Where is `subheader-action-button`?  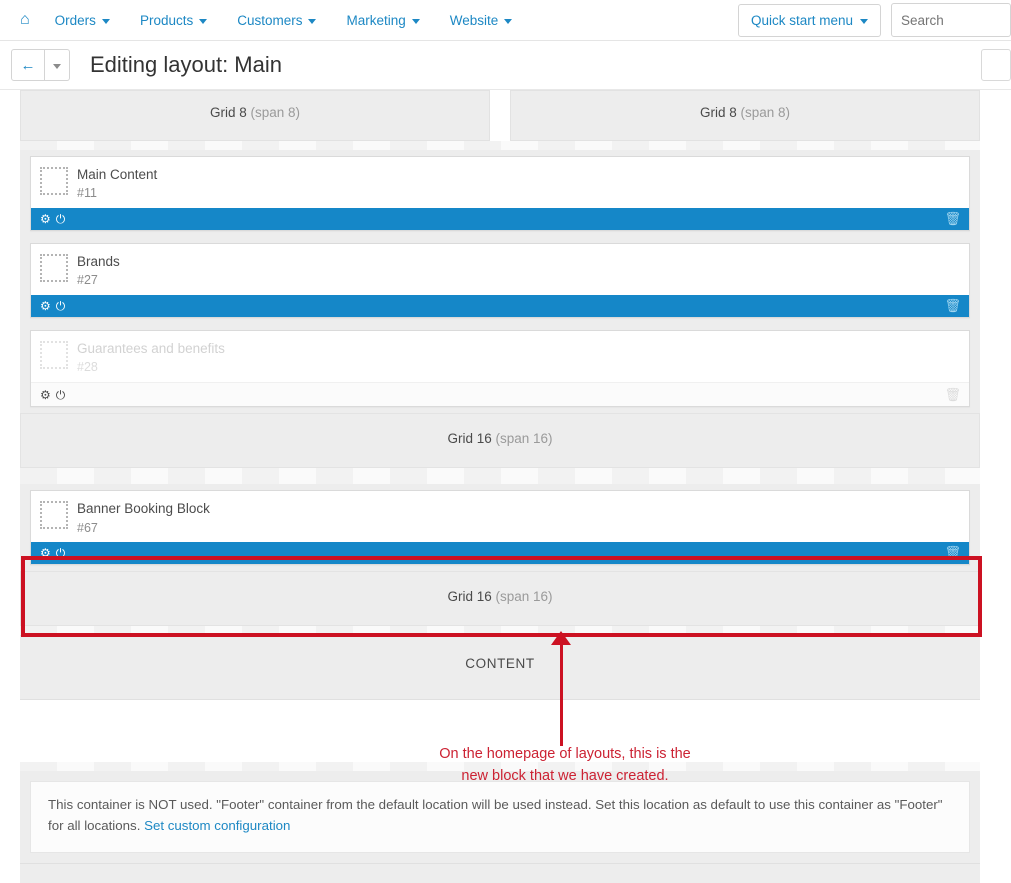 subheader-action-button is located at coordinates (996, 65).